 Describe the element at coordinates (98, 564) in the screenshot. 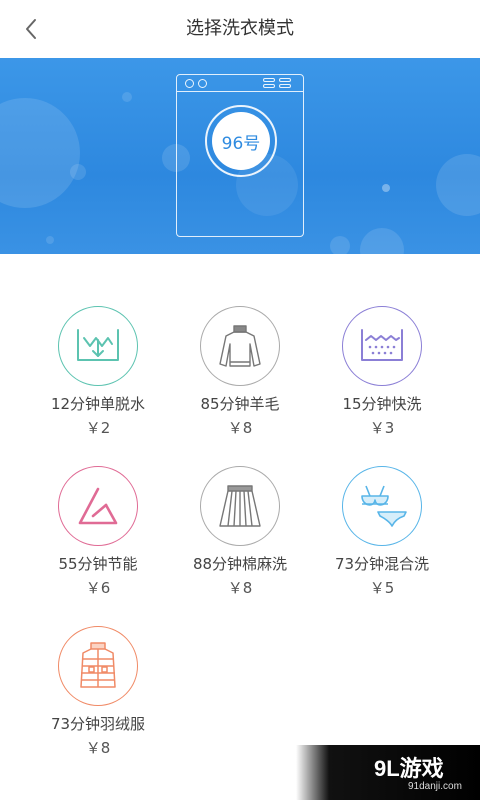

I see `mode-name: 55分钟节能` at that location.